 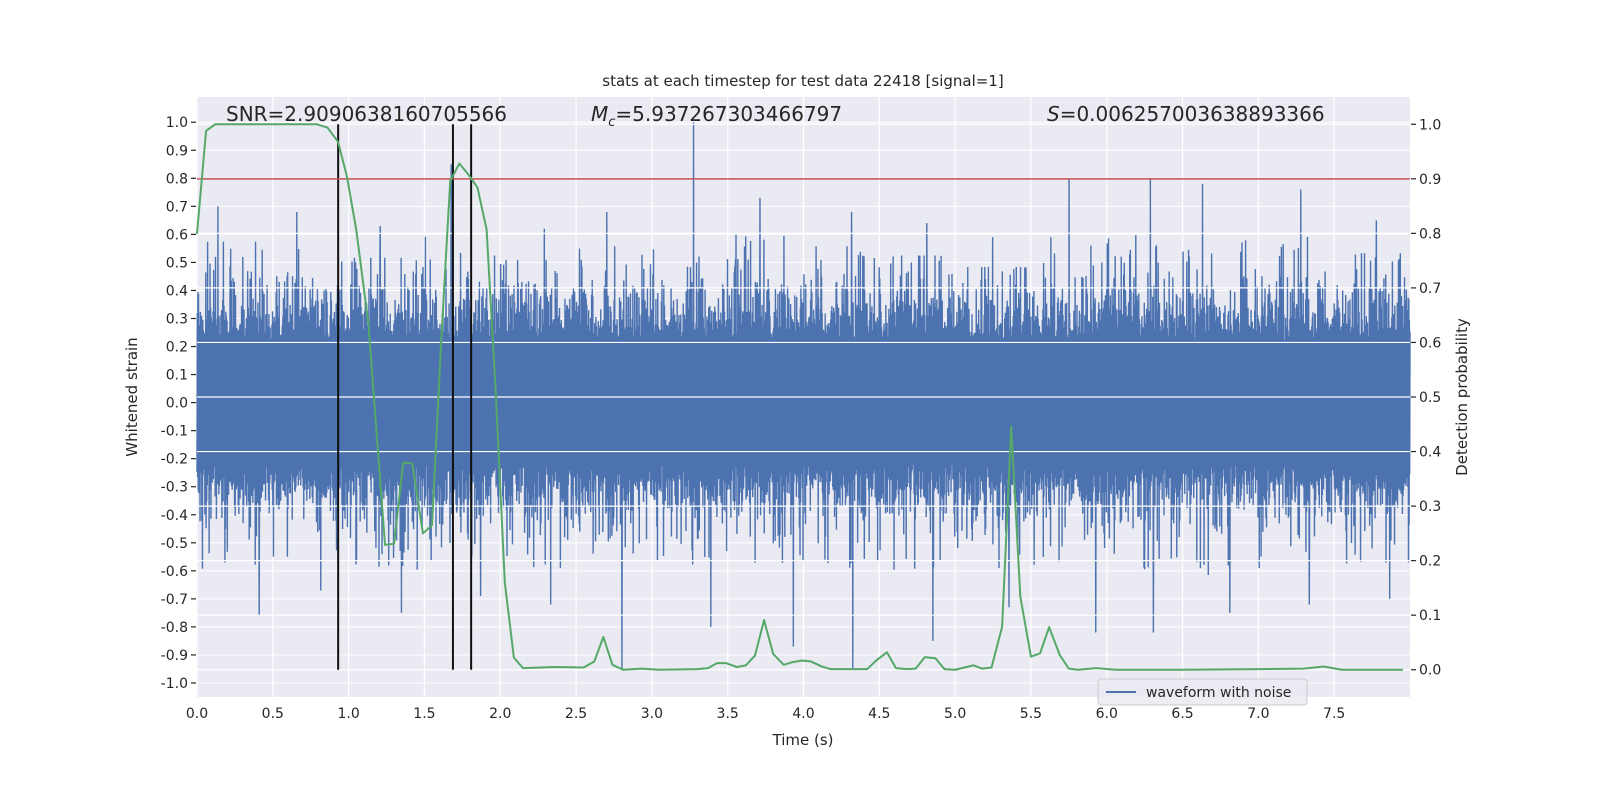 I want to click on s-symbol: S, so click(x=1053, y=114).